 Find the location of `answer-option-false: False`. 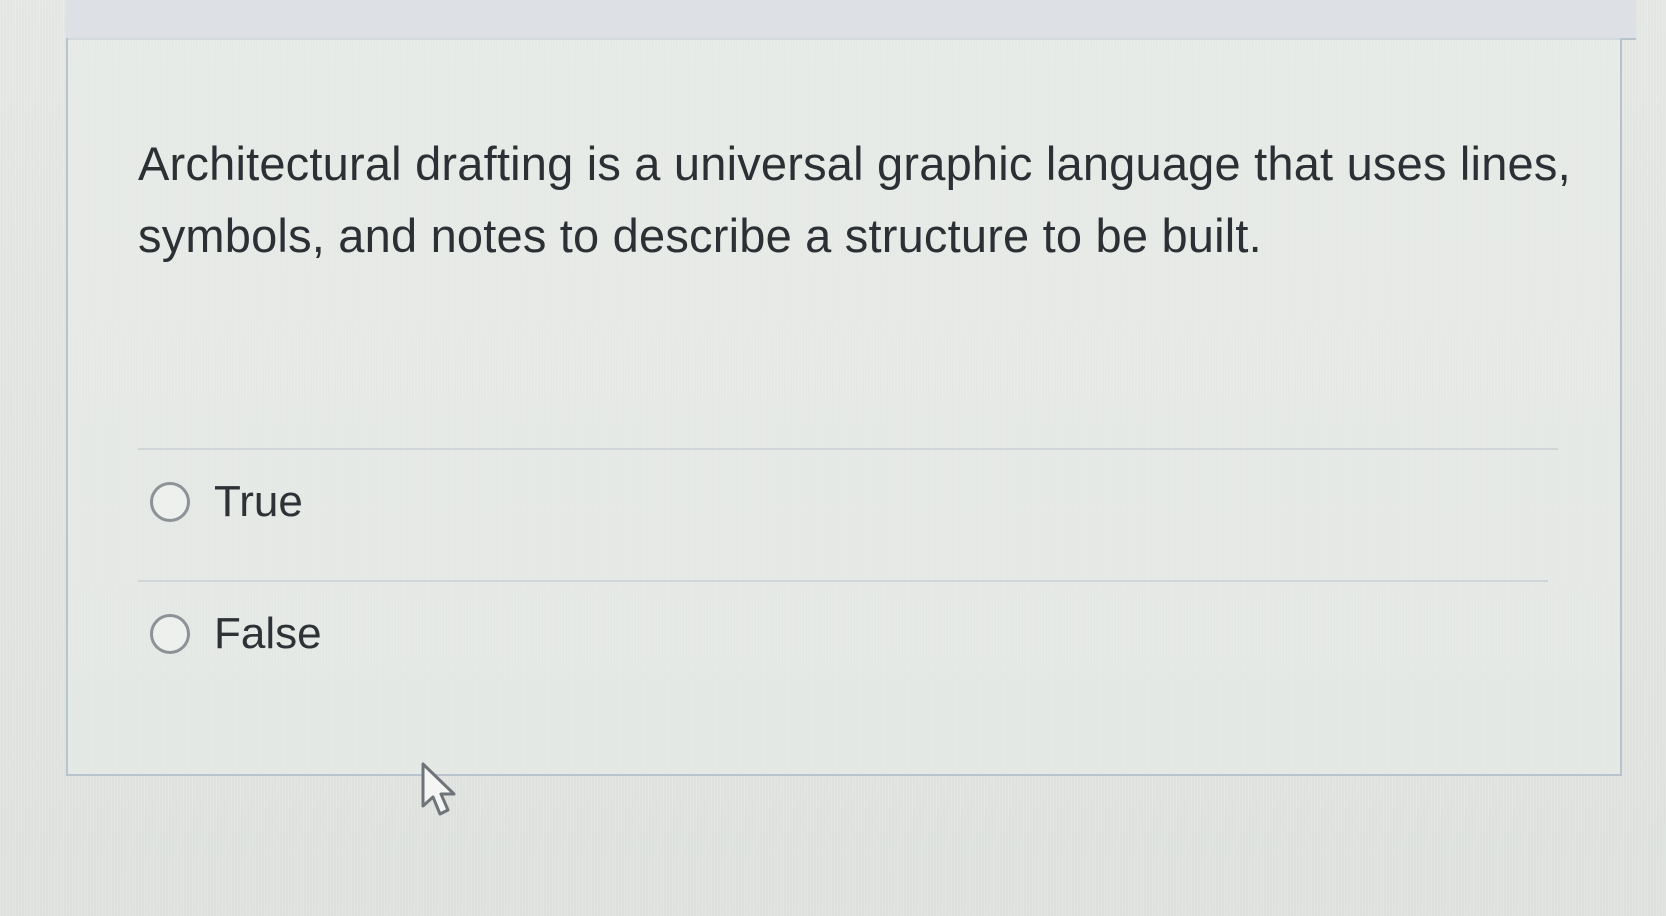

answer-option-false: False is located at coordinates (236, 634).